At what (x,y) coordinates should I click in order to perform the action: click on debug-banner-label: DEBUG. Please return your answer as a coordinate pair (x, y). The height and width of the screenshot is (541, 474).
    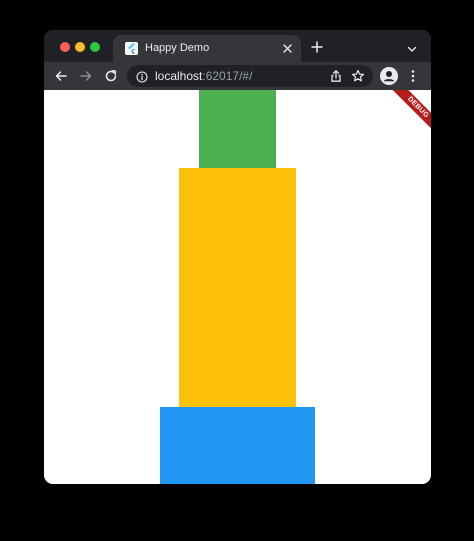
    Looking at the image, I should click on (410, 111).